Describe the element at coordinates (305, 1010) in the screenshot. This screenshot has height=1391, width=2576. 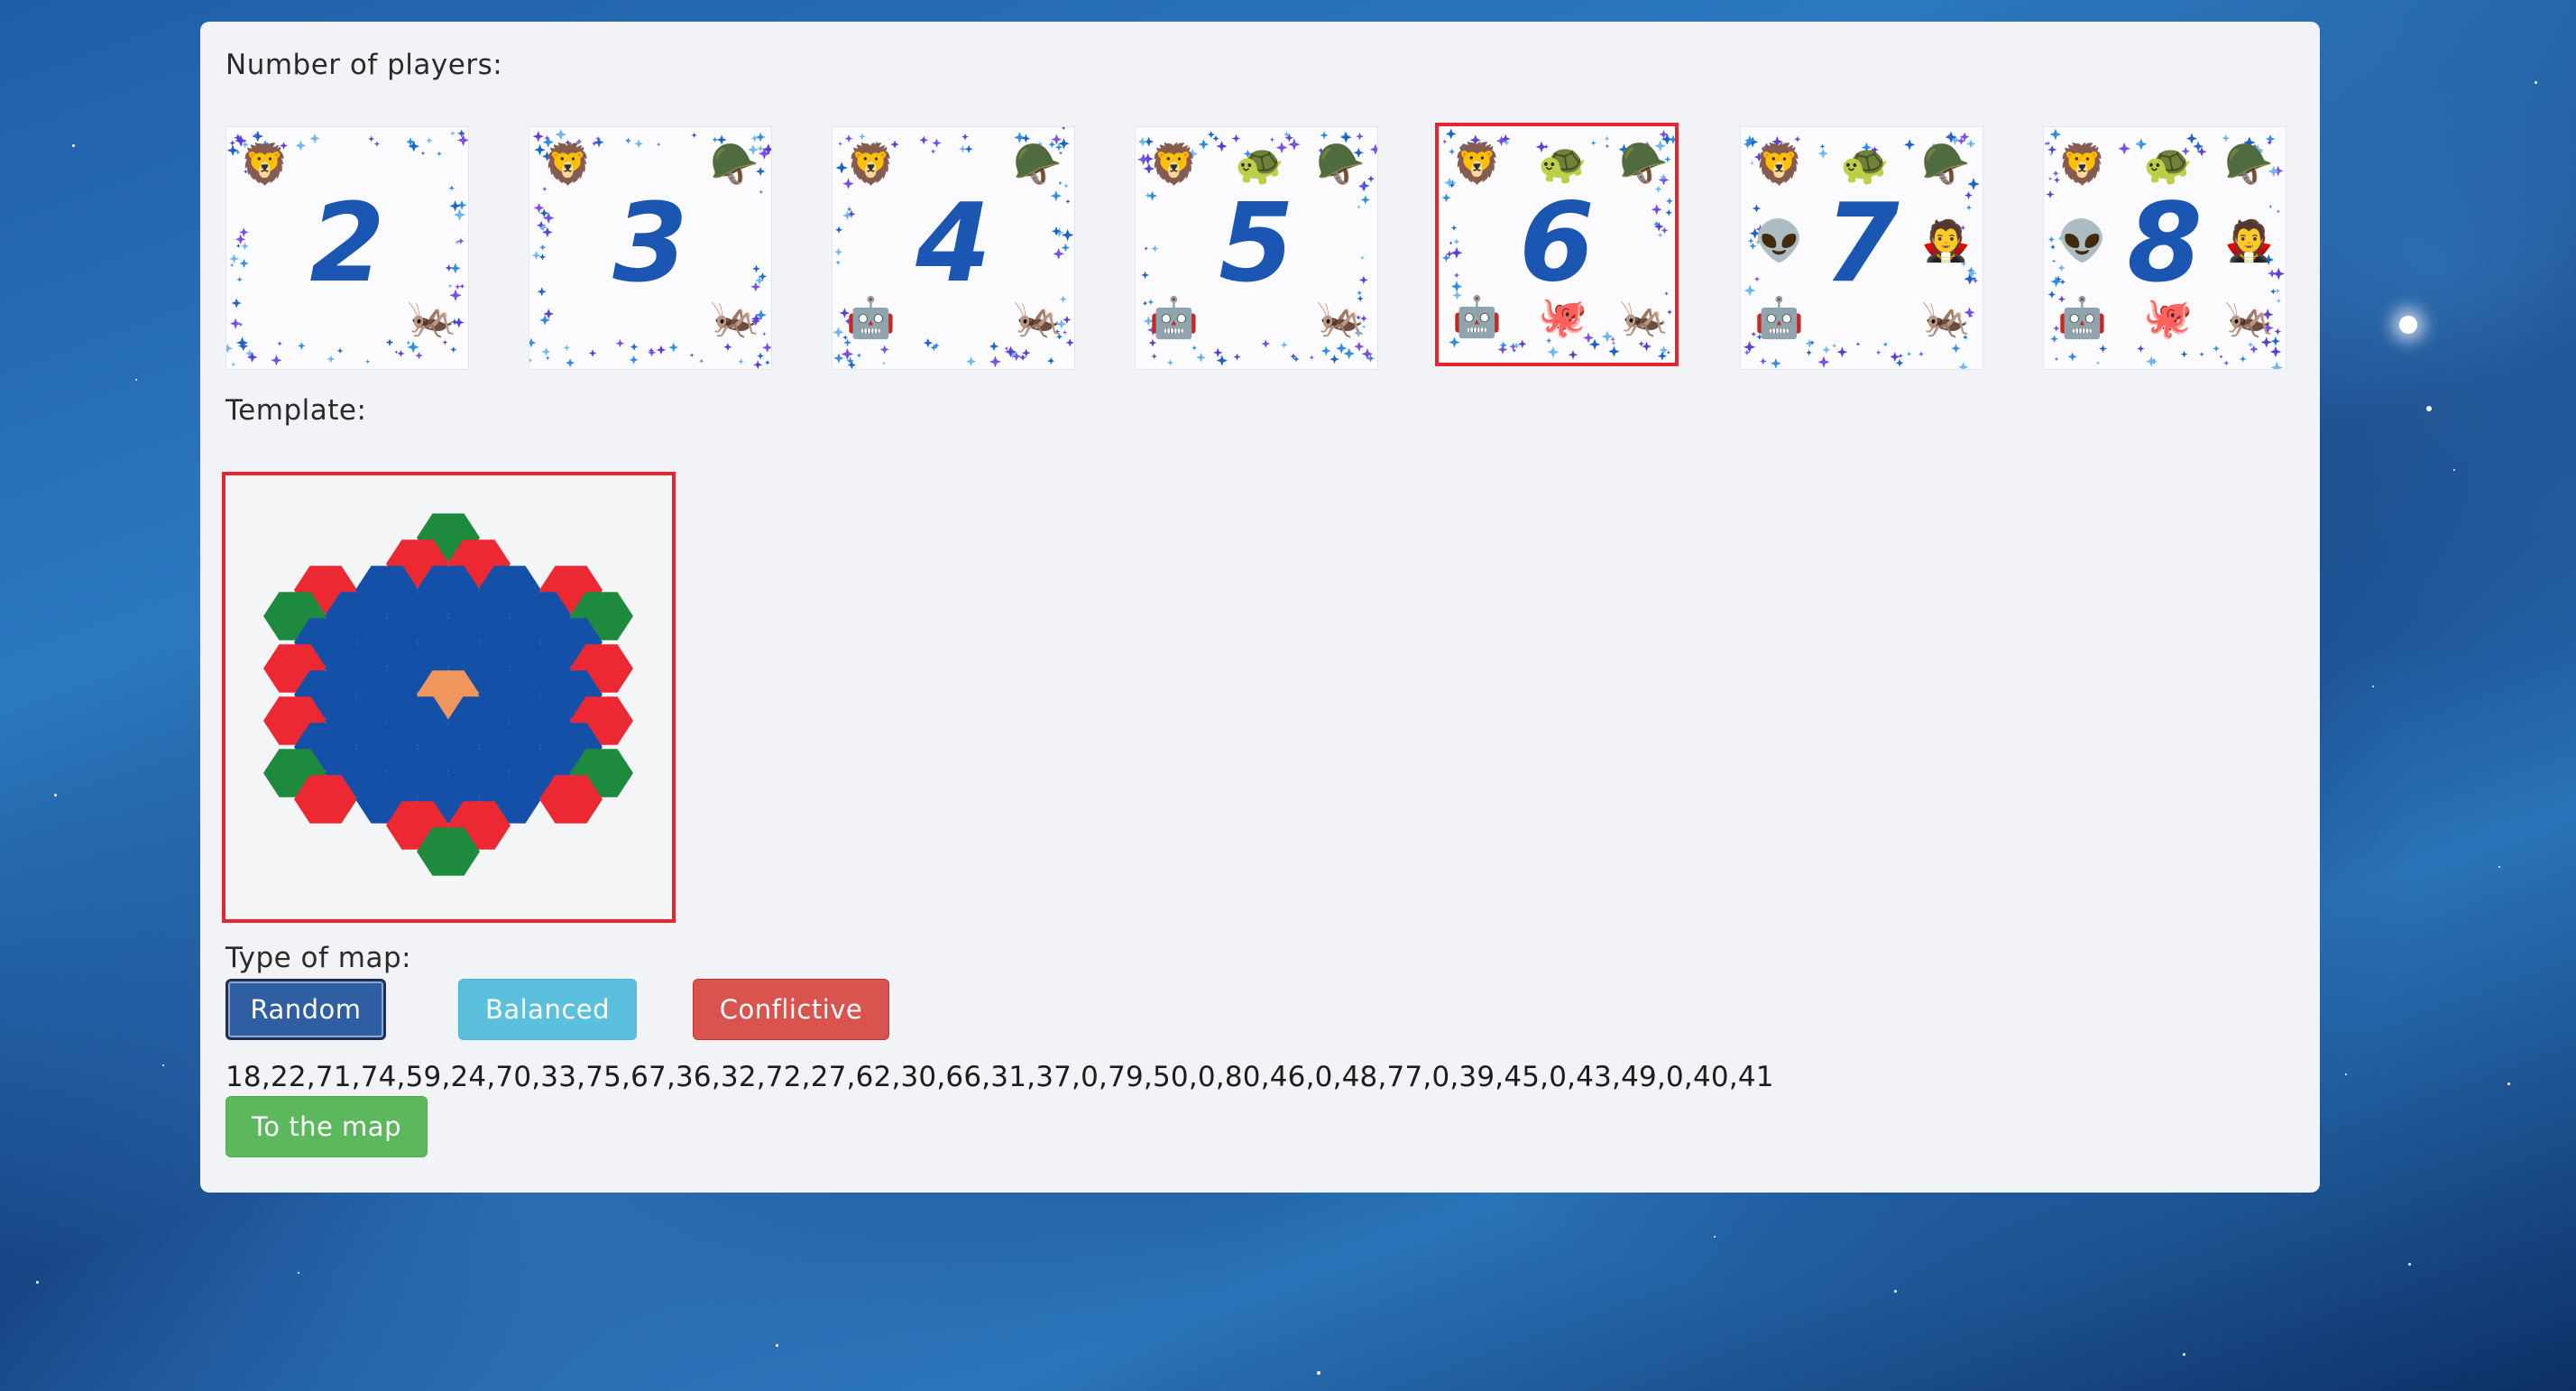
I see `random-map-button: Random` at that location.